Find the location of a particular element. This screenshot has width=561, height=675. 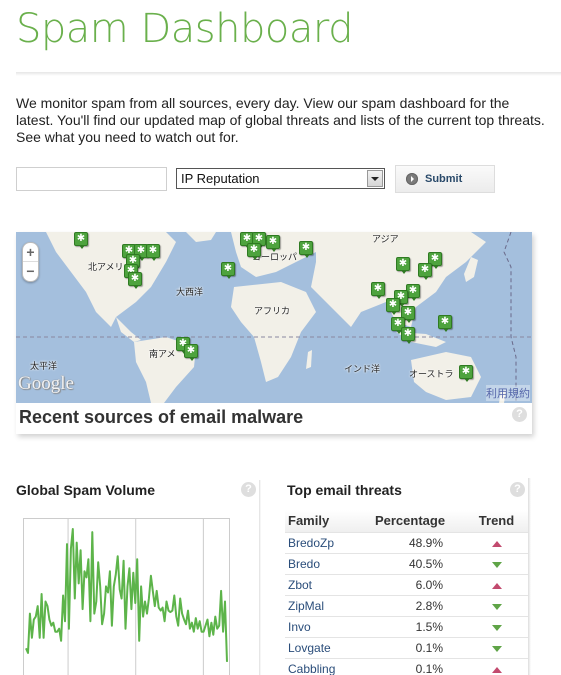

table-row: Invo 1.5% is located at coordinates (406, 626).